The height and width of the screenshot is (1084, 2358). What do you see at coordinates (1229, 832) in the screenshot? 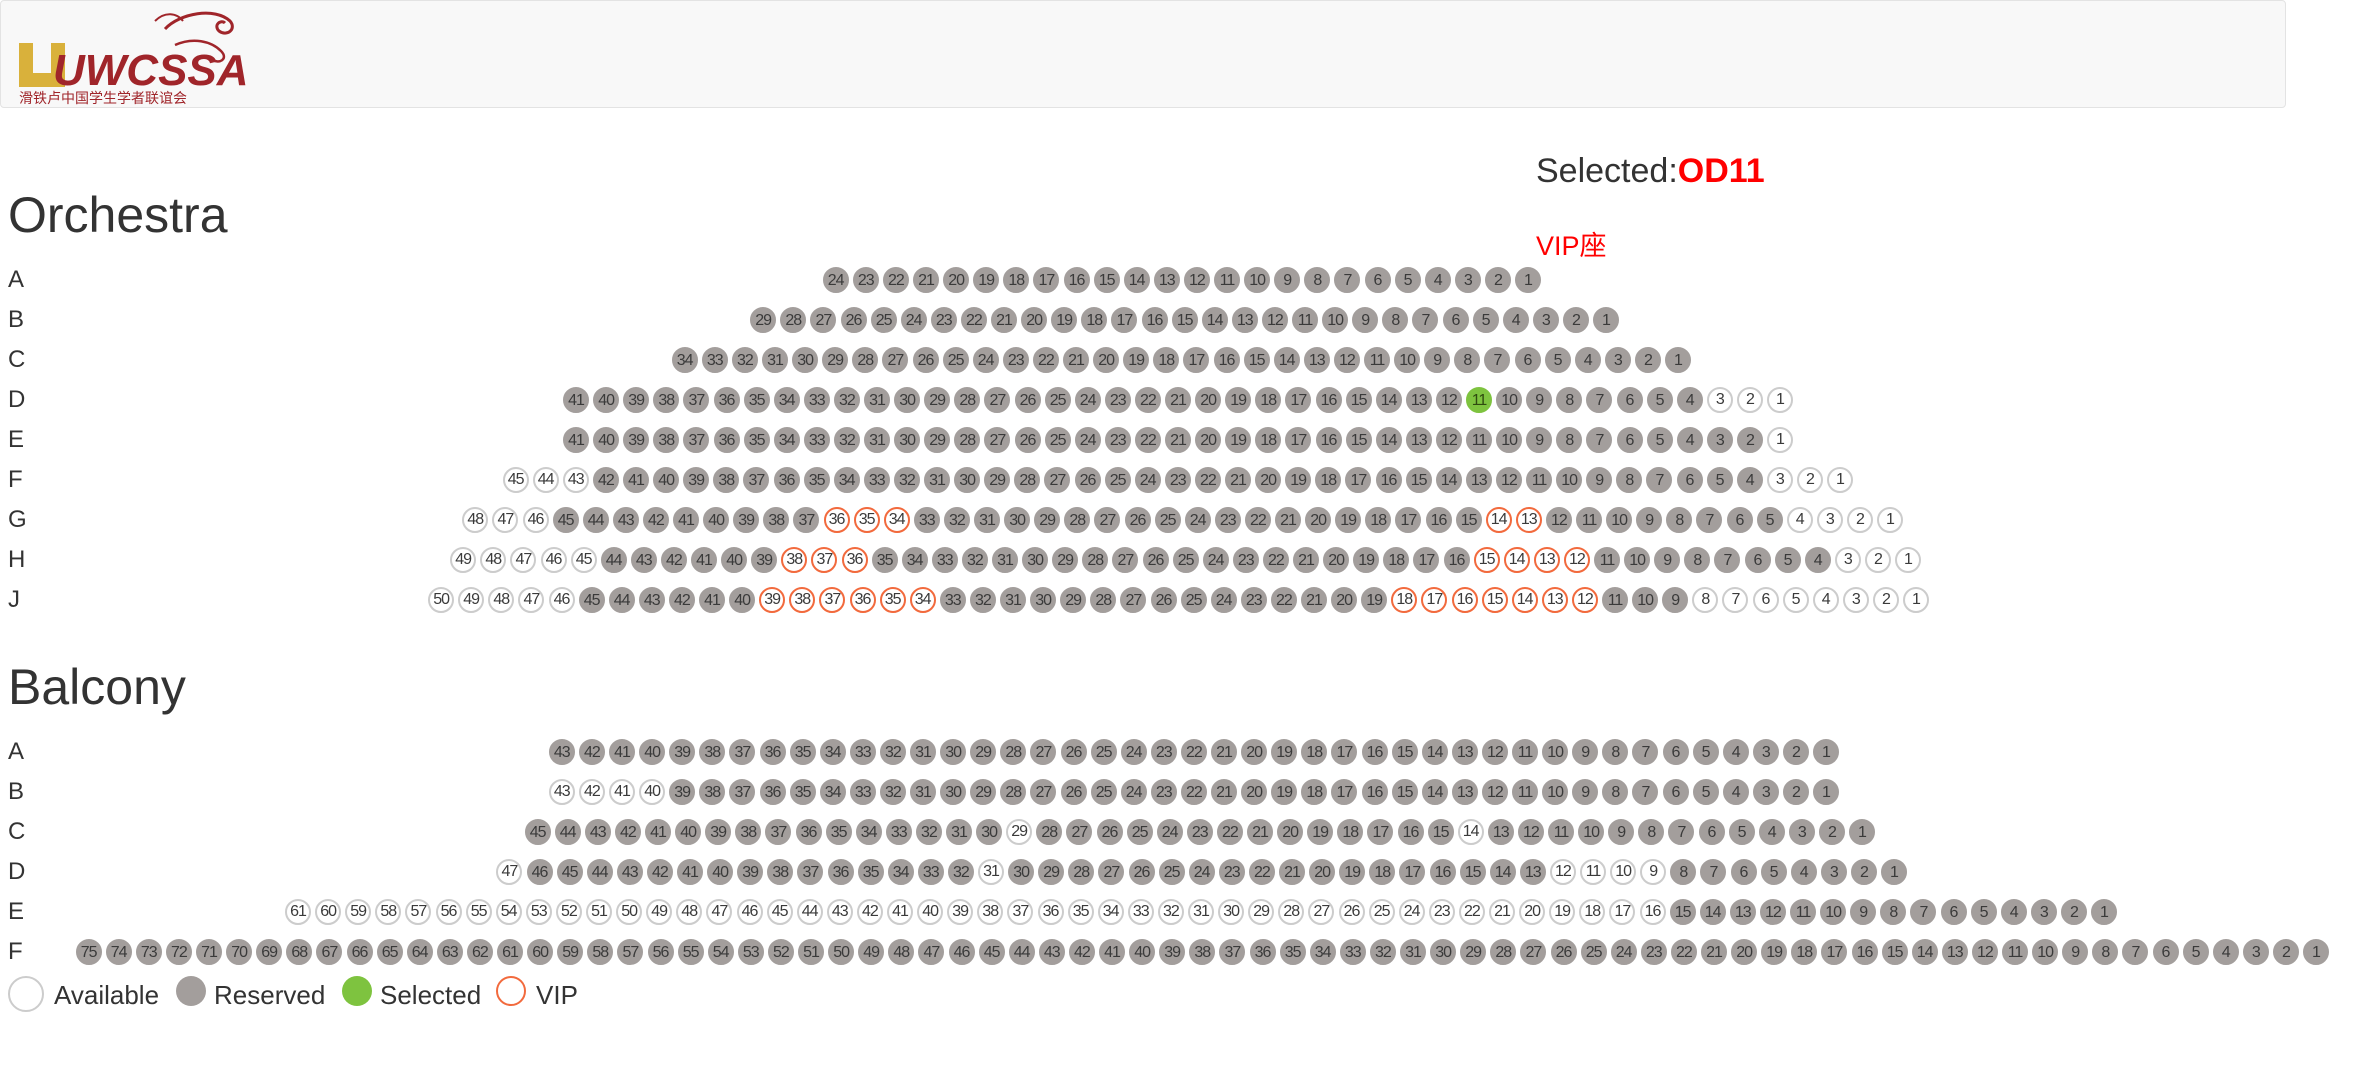
I see `seat-balcony-c22-reserved: 22` at bounding box center [1229, 832].